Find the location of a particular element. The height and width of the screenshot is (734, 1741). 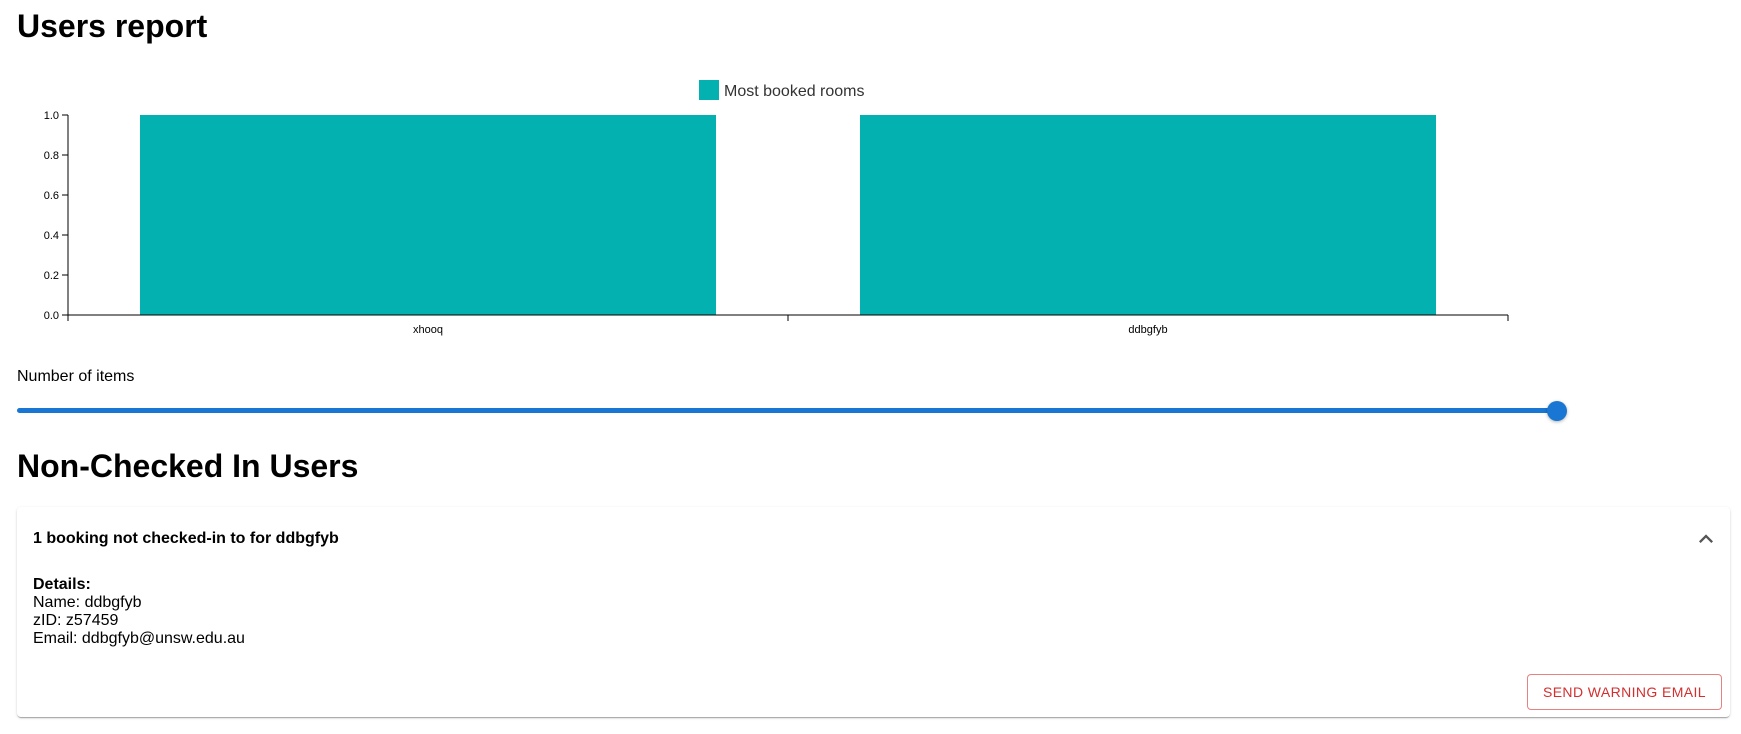

slider-track is located at coordinates (789, 410).